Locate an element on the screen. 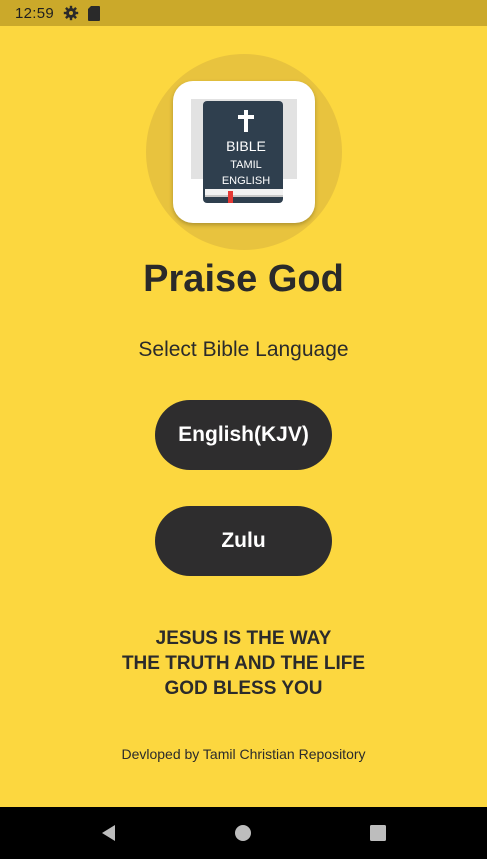  status-bar: 12:59 is located at coordinates (243, 13).